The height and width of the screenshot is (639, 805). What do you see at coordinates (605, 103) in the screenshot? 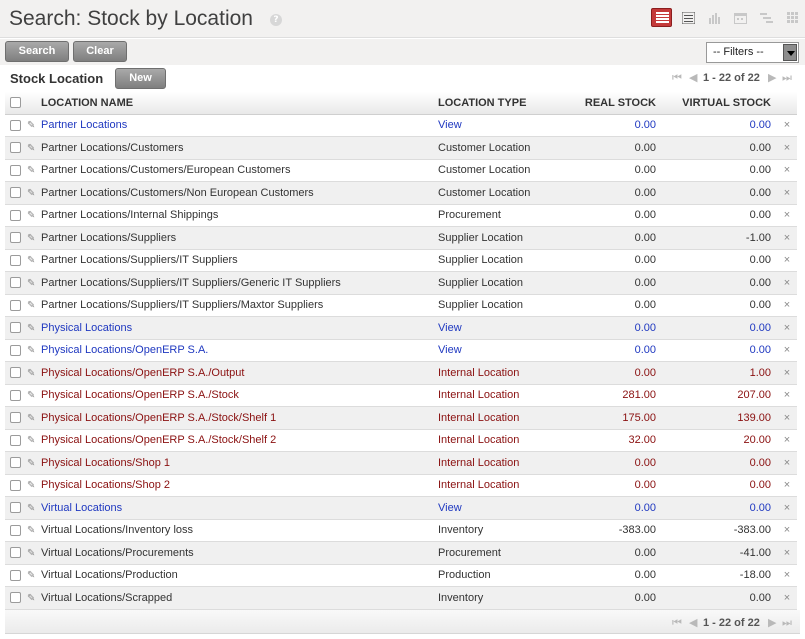
I see `column-header-real-stock: REAL STOCK` at bounding box center [605, 103].